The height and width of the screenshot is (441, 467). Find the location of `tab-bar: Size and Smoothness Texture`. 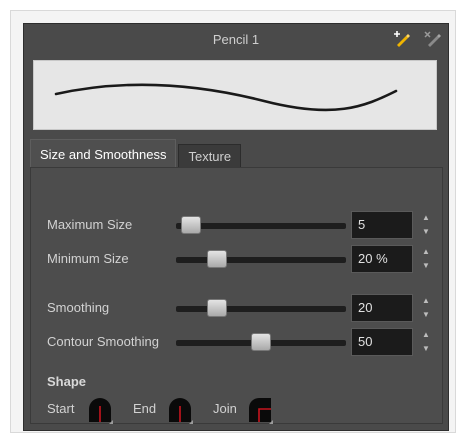

tab-bar: Size and Smoothness Texture is located at coordinates (136, 153).